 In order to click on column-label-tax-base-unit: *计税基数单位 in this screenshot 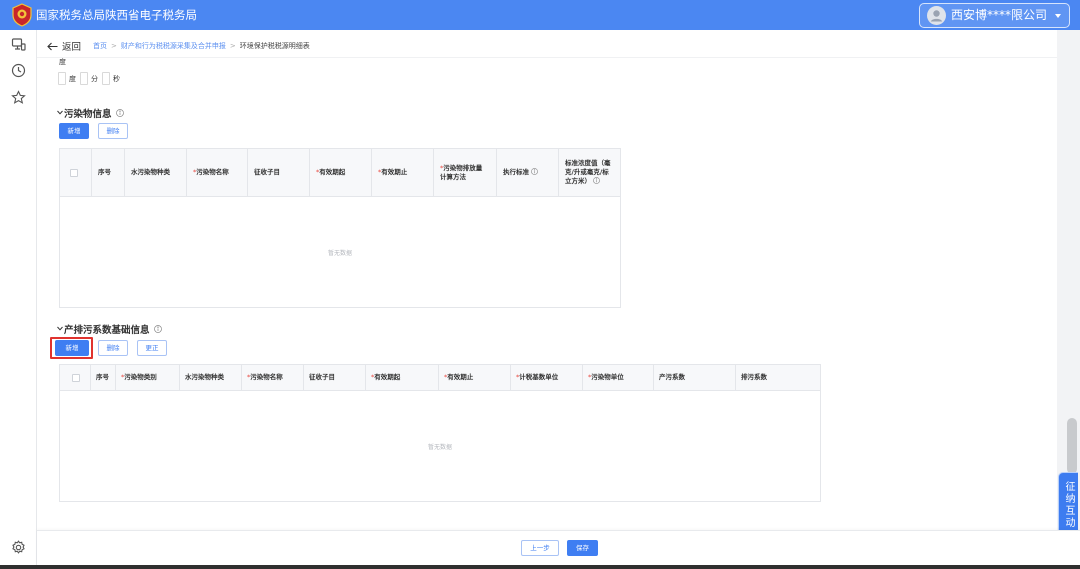, I will do `click(537, 377)`.